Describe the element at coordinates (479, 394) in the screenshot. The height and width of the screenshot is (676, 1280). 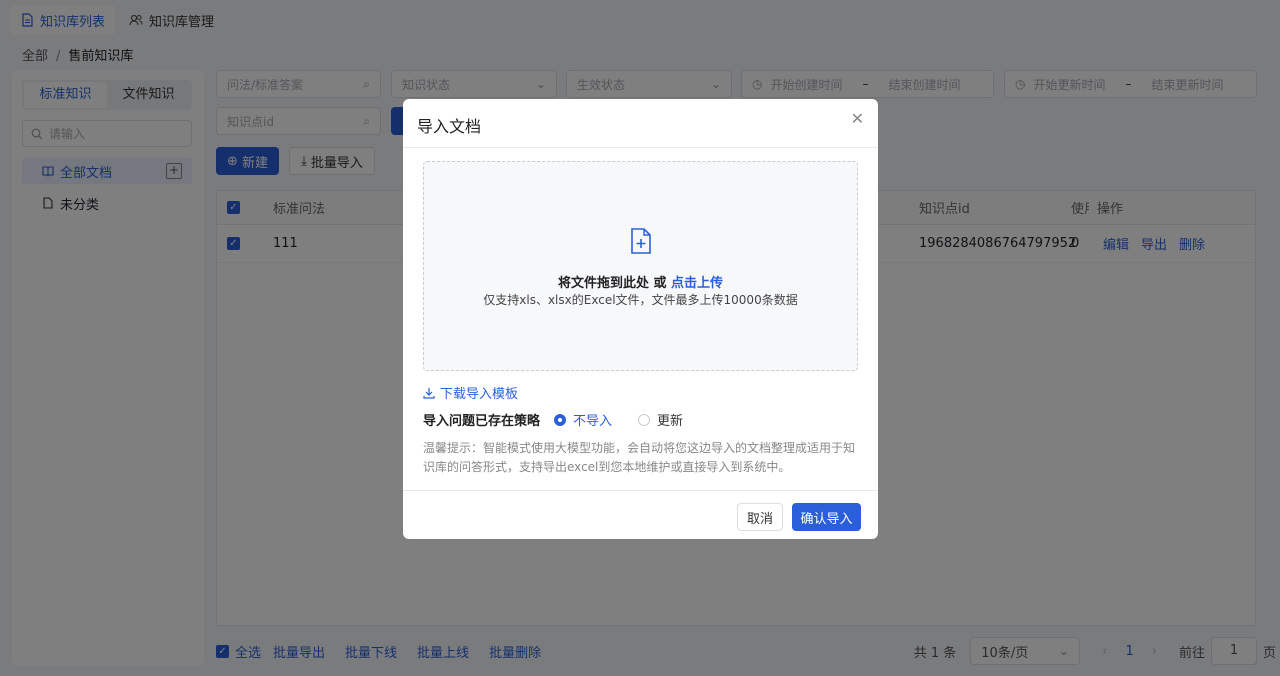
I see `download-template-label: 下载导入模板` at that location.